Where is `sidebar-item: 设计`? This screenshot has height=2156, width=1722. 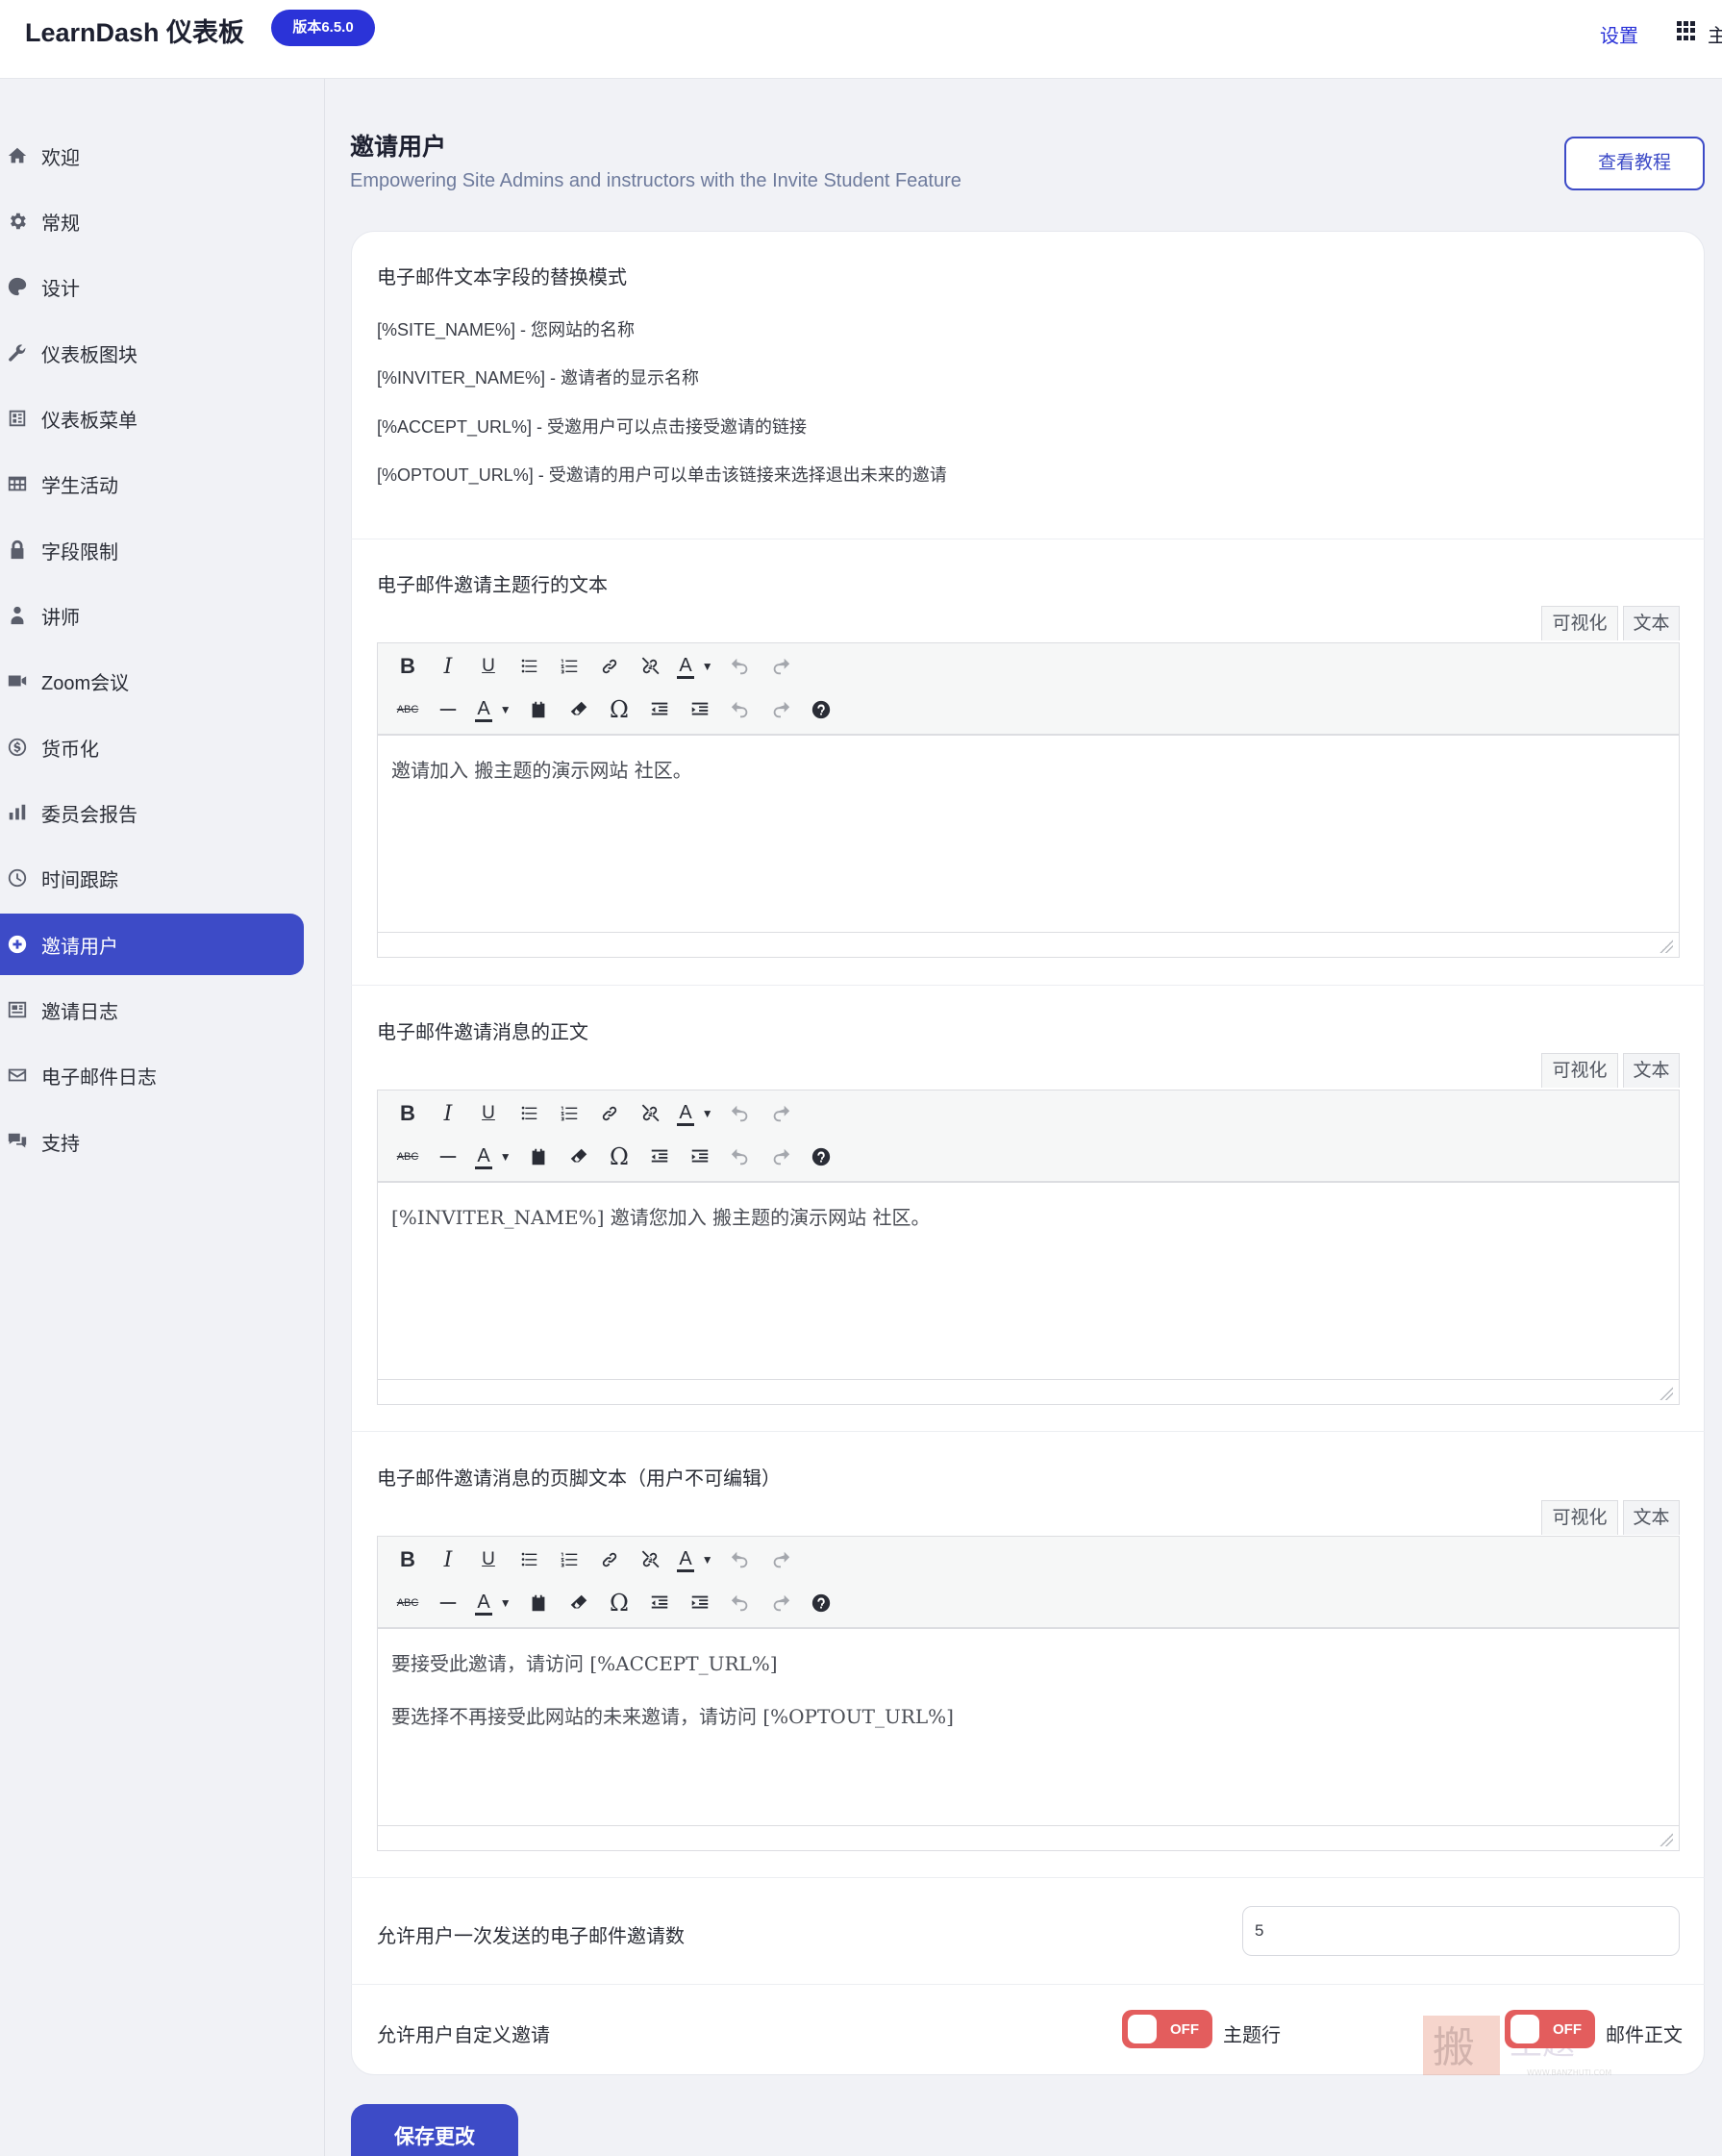
sidebar-item: 设计 is located at coordinates (152, 286).